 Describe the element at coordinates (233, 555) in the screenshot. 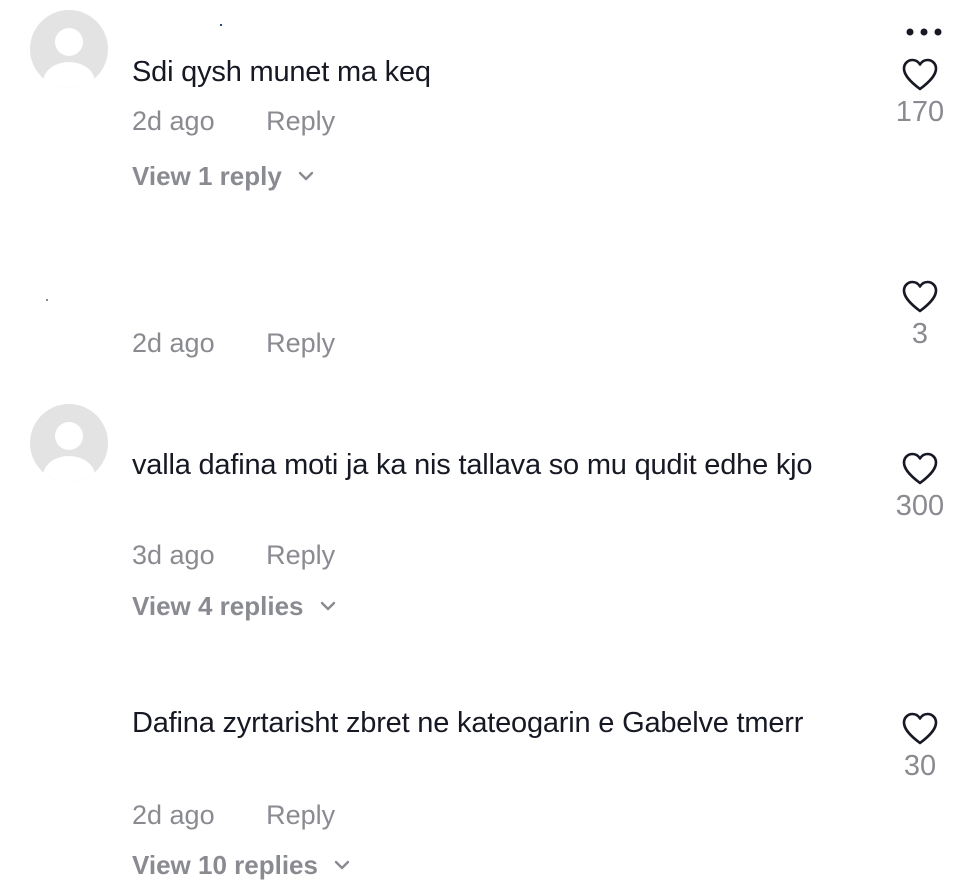

I see `comment-meta: 3d ago Reply` at that location.